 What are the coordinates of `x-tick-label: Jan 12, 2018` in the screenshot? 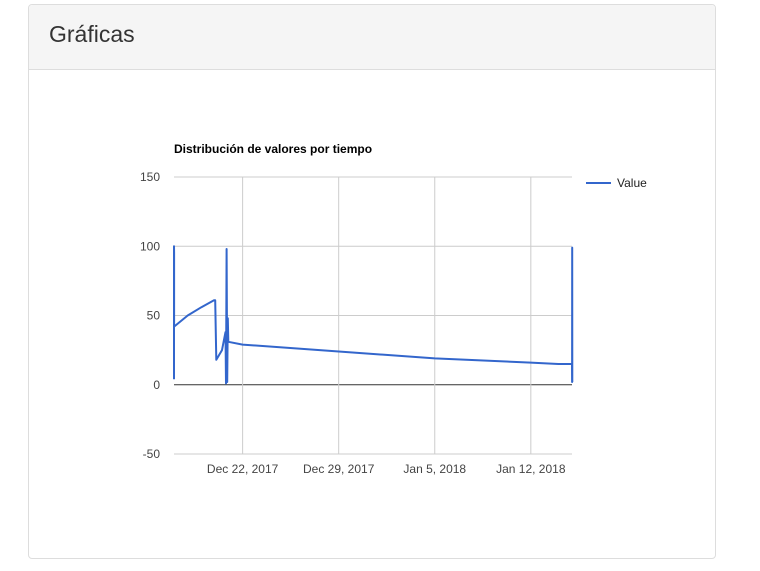 It's located at (531, 469).